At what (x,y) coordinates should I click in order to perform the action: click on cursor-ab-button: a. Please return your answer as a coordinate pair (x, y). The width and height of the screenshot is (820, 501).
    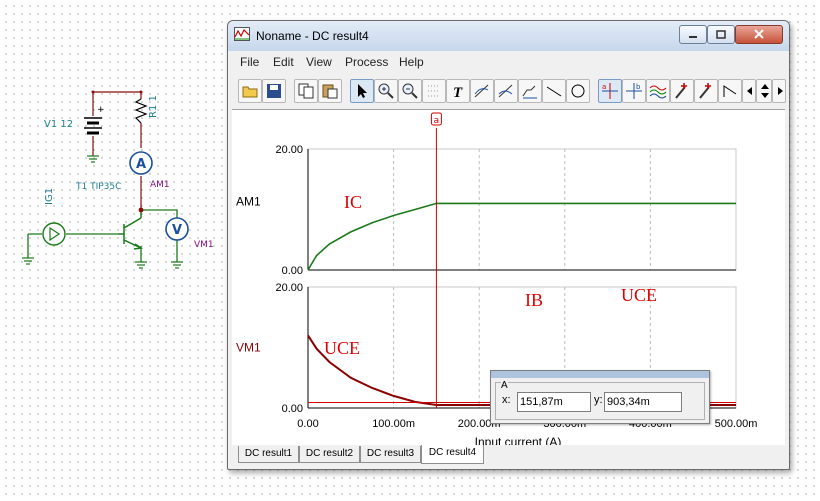
    Looking at the image, I should click on (610, 91).